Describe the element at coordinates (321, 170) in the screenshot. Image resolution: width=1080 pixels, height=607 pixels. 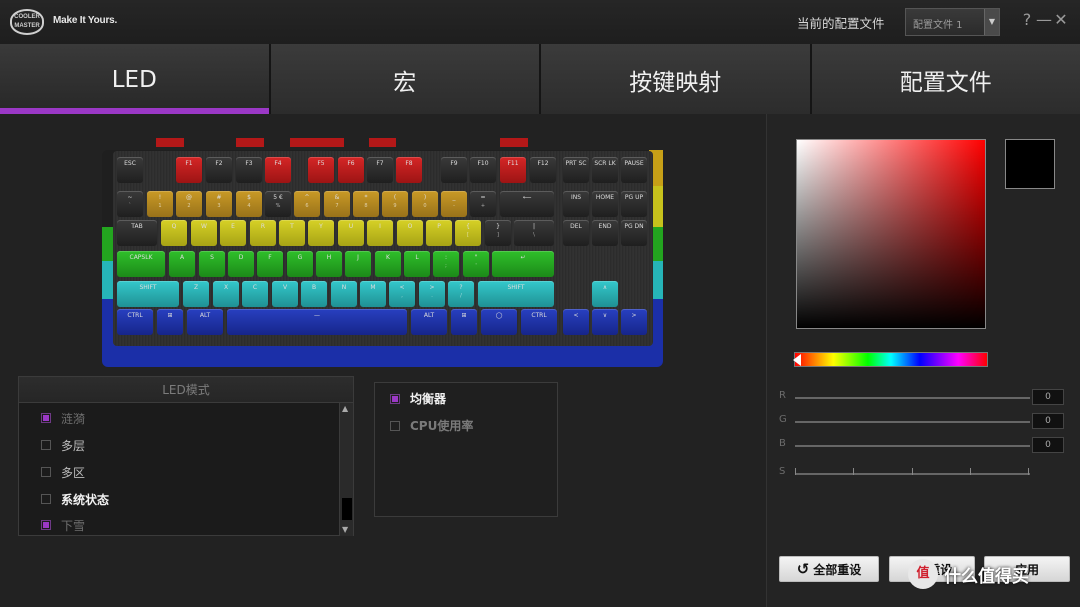
I see `keyboard-key: F5` at that location.